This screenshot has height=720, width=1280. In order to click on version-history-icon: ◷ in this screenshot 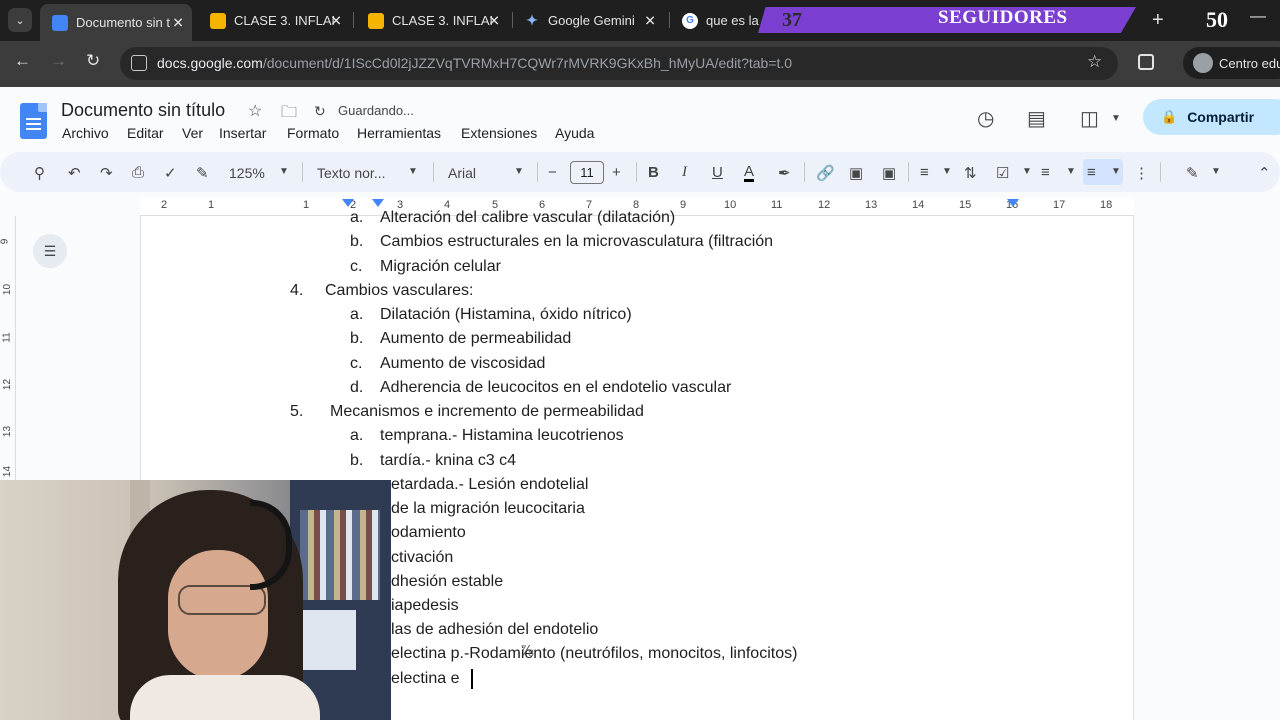, I will do `click(985, 118)`.